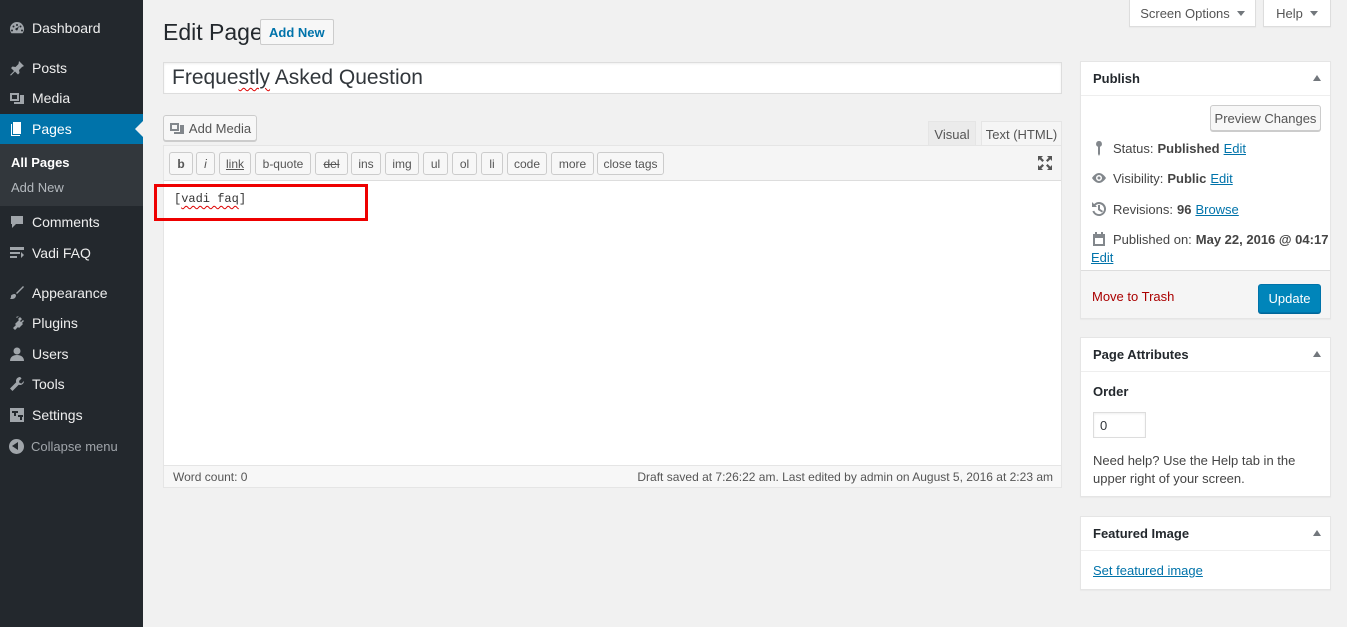 This screenshot has width=1347, height=627. Describe the element at coordinates (297, 32) in the screenshot. I see `add-new-button: Add New` at that location.